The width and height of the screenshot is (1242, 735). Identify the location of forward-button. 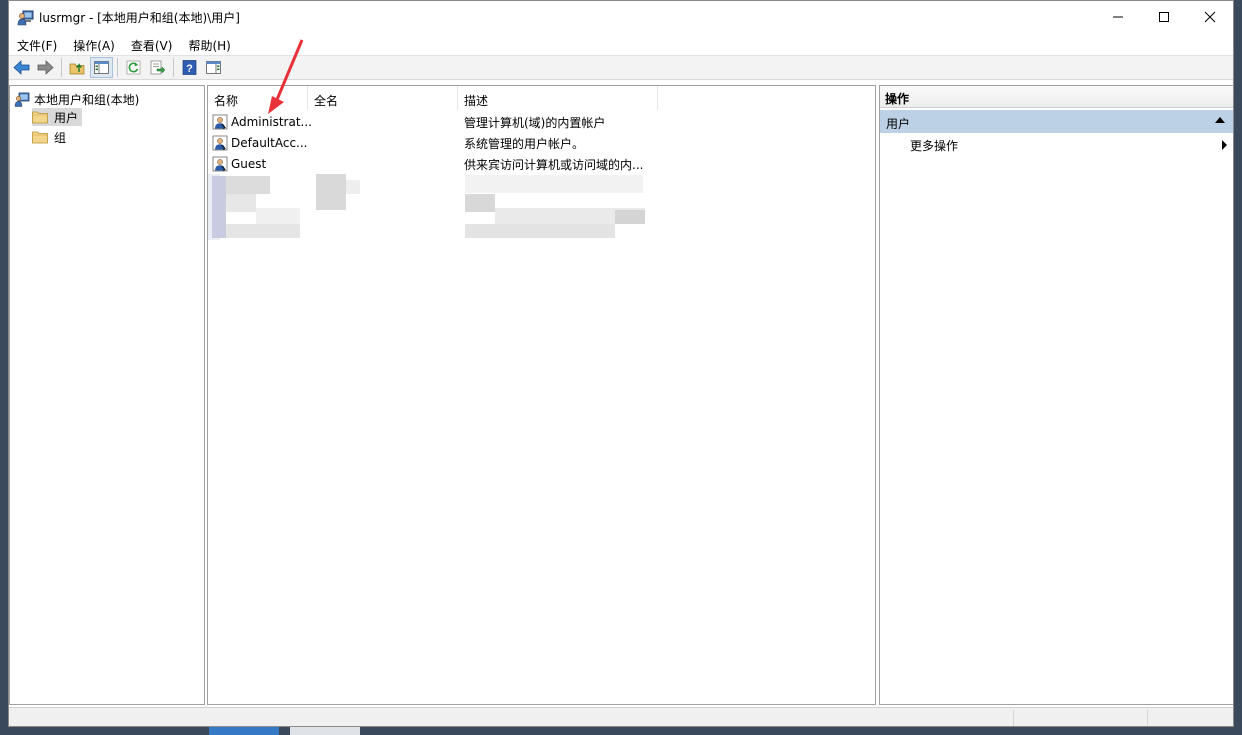
(45, 67).